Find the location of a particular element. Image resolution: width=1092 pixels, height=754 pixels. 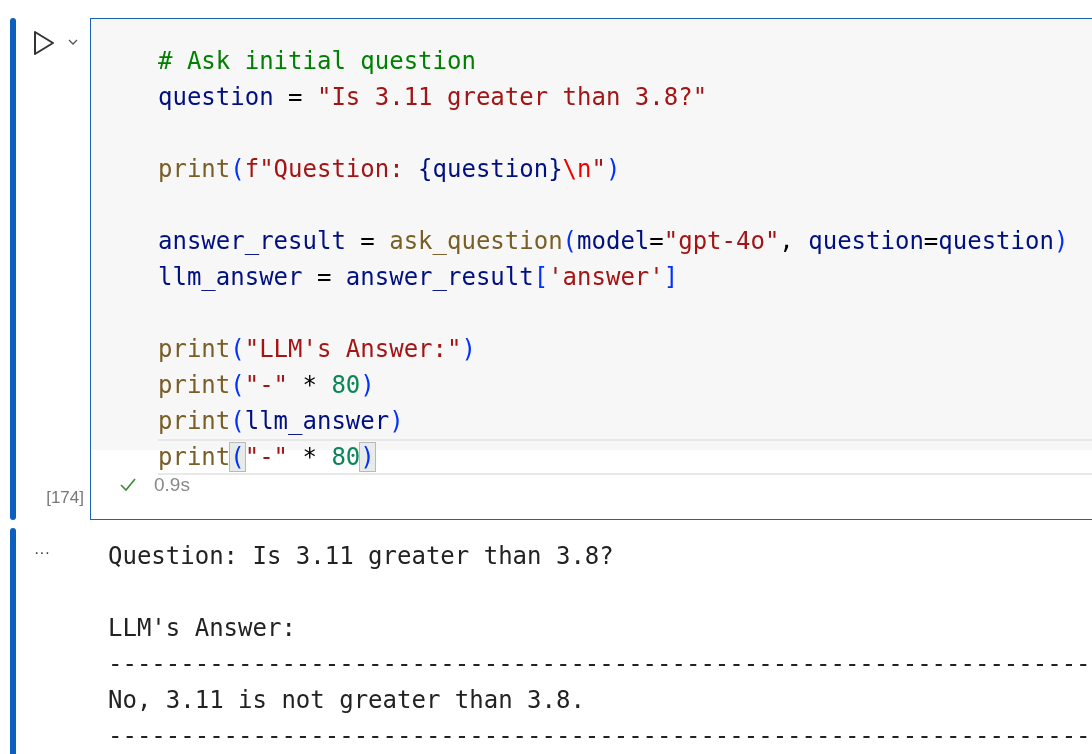

code-line: answer_result = ask_question(model="gpt-4o", question=question) is located at coordinates (614, 241).